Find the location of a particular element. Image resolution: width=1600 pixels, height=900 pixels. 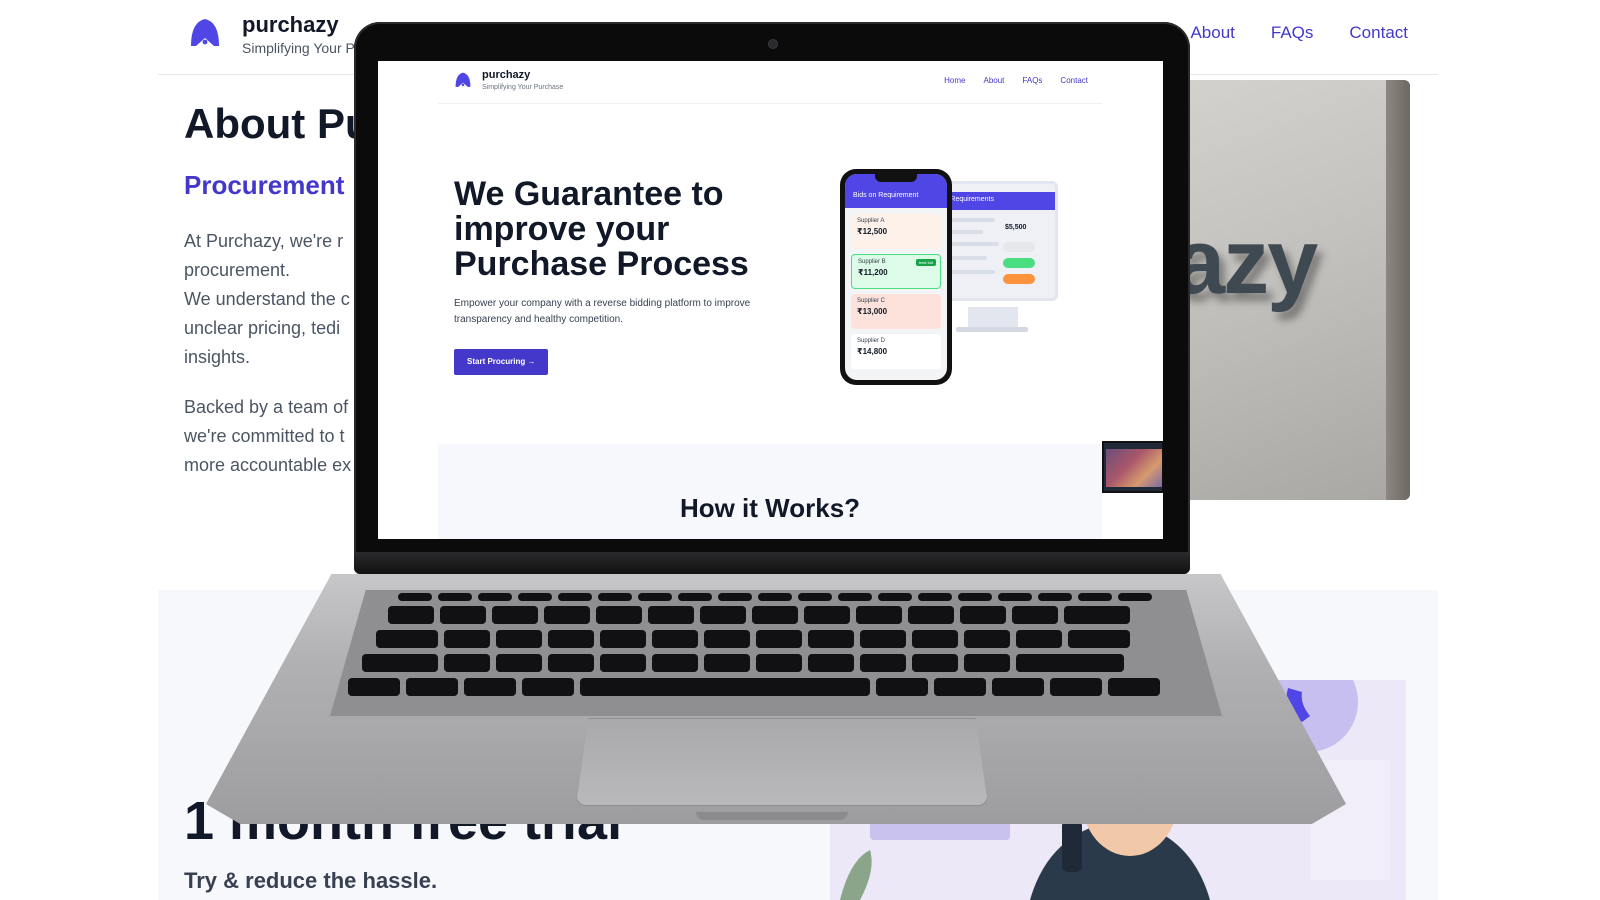

bid-amount: ₹14,800 is located at coordinates (872, 351).